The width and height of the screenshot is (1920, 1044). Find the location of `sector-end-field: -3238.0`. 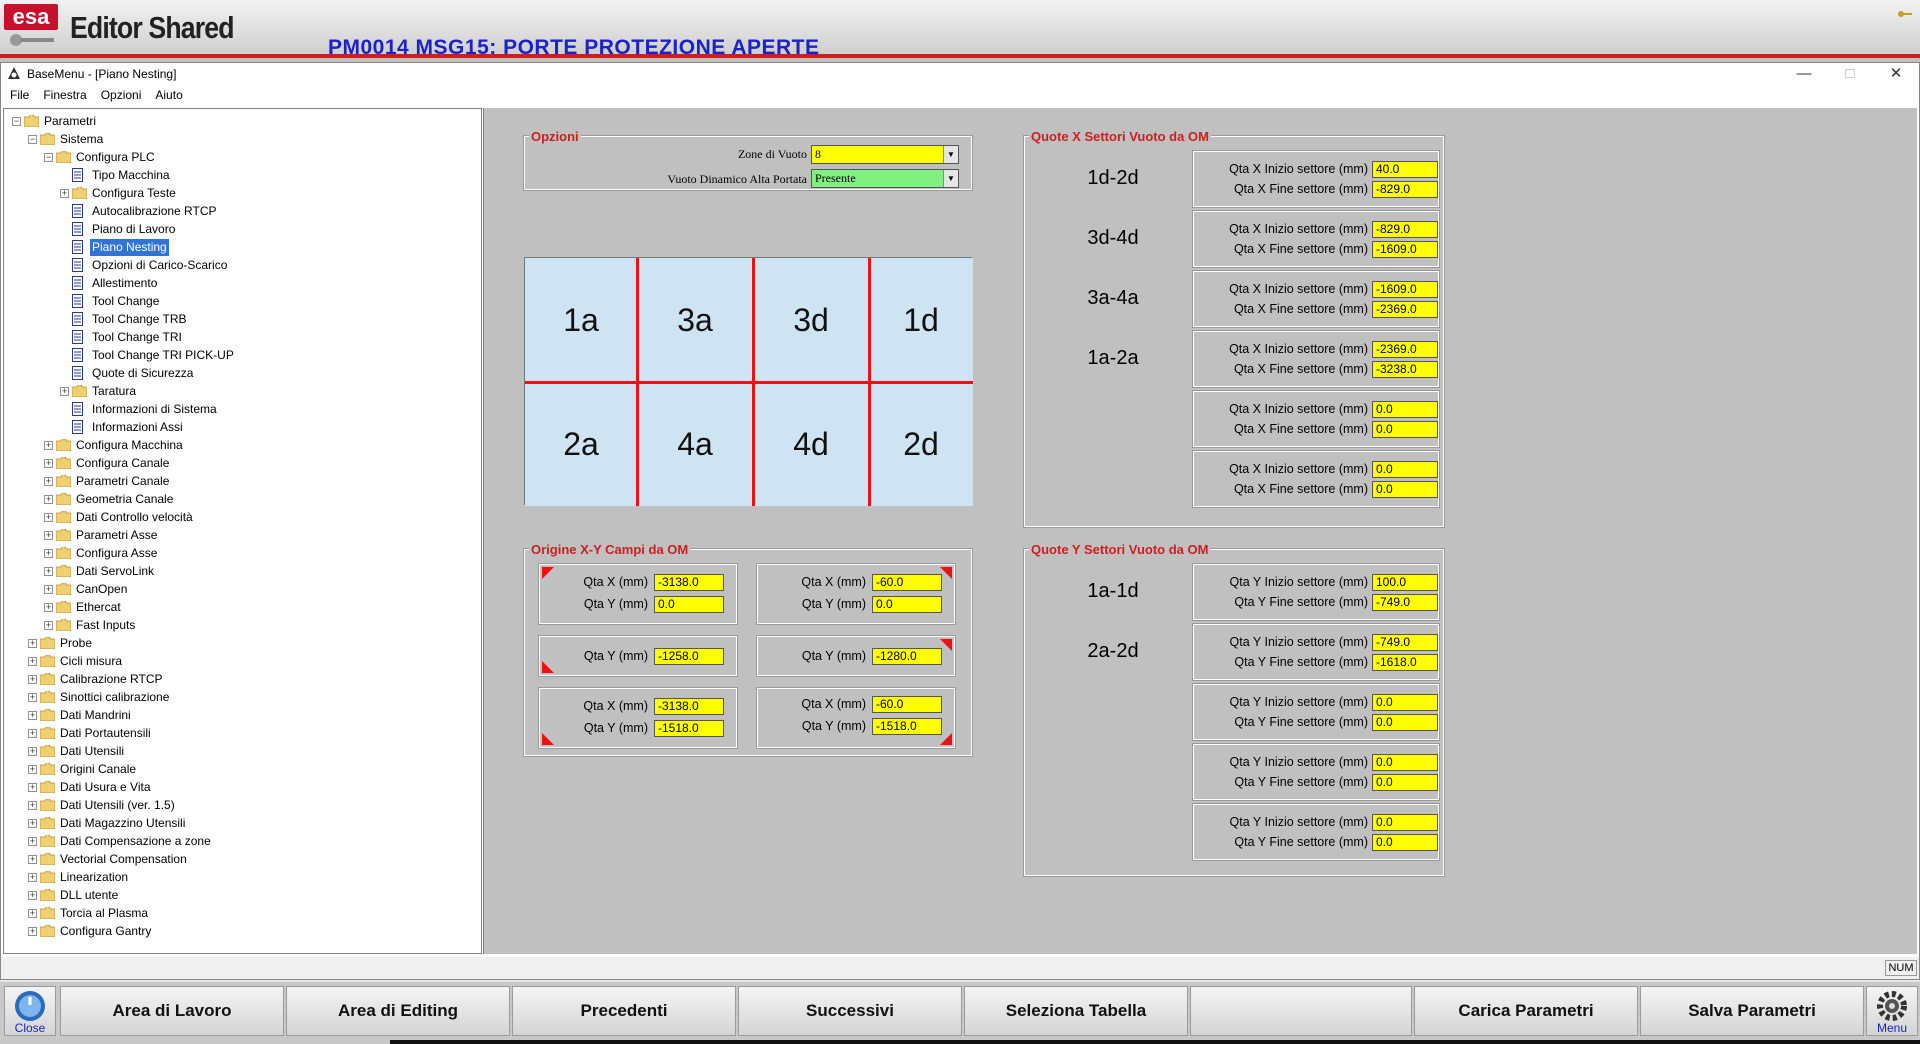

sector-end-field: -3238.0 is located at coordinates (1405, 369).